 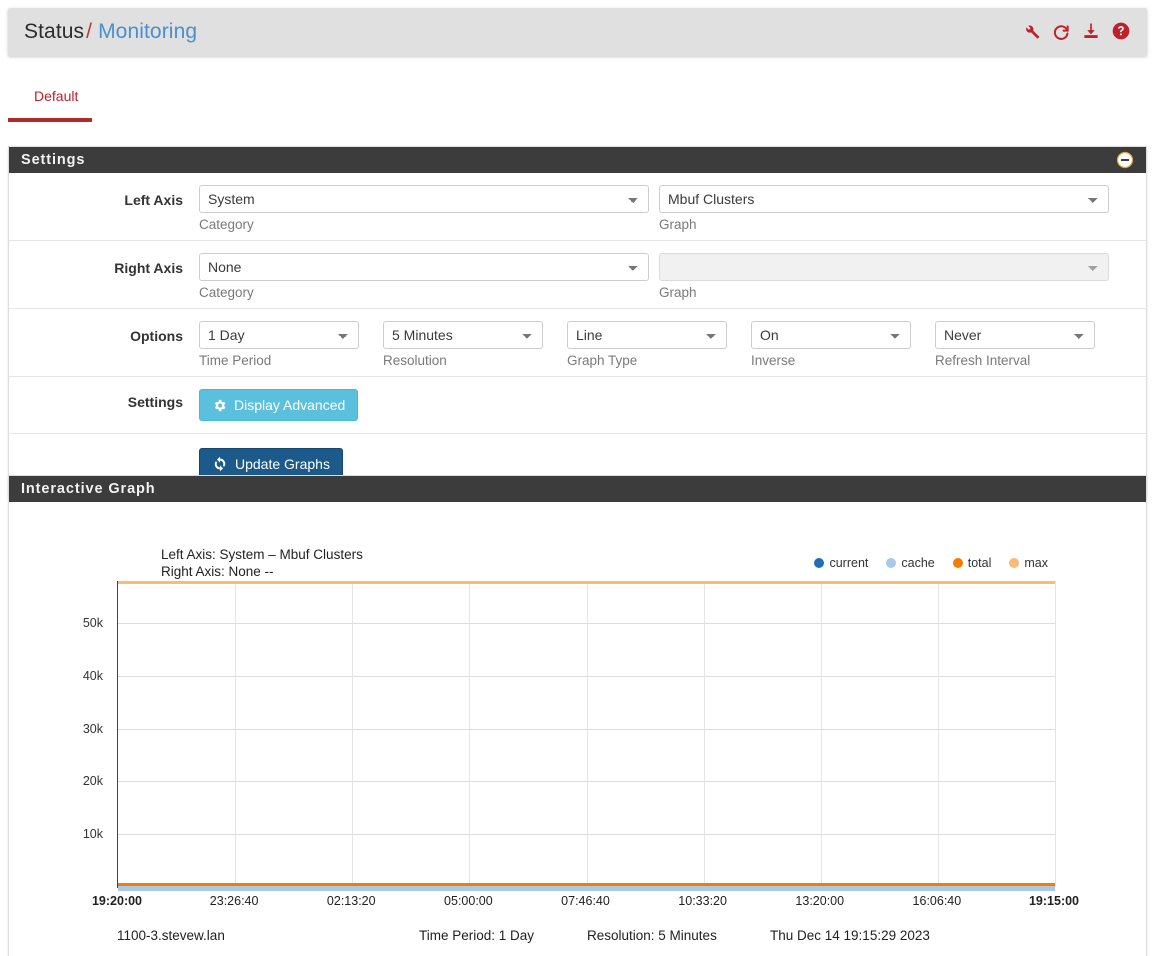 I want to click on y-axis-tick-label: 50k, so click(x=92, y=623).